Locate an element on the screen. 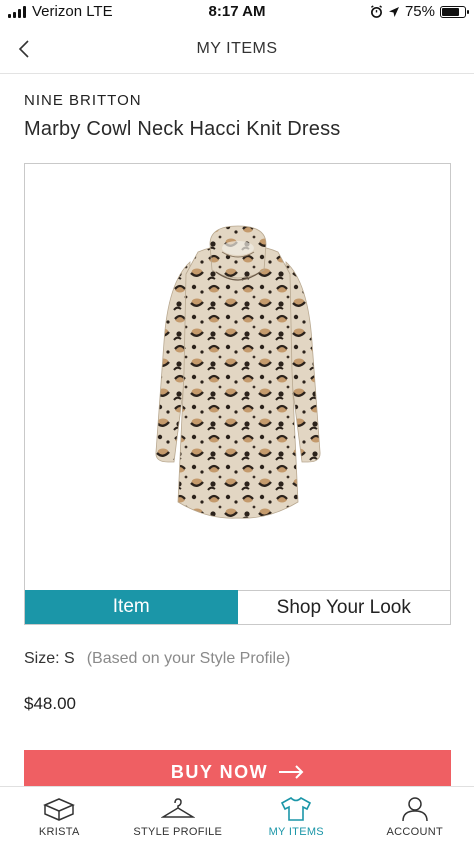 The image size is (474, 842). bottom-tab-bar: KRISTA STYLE PROFILE MY ITEMS ACCOUNT is located at coordinates (237, 814).